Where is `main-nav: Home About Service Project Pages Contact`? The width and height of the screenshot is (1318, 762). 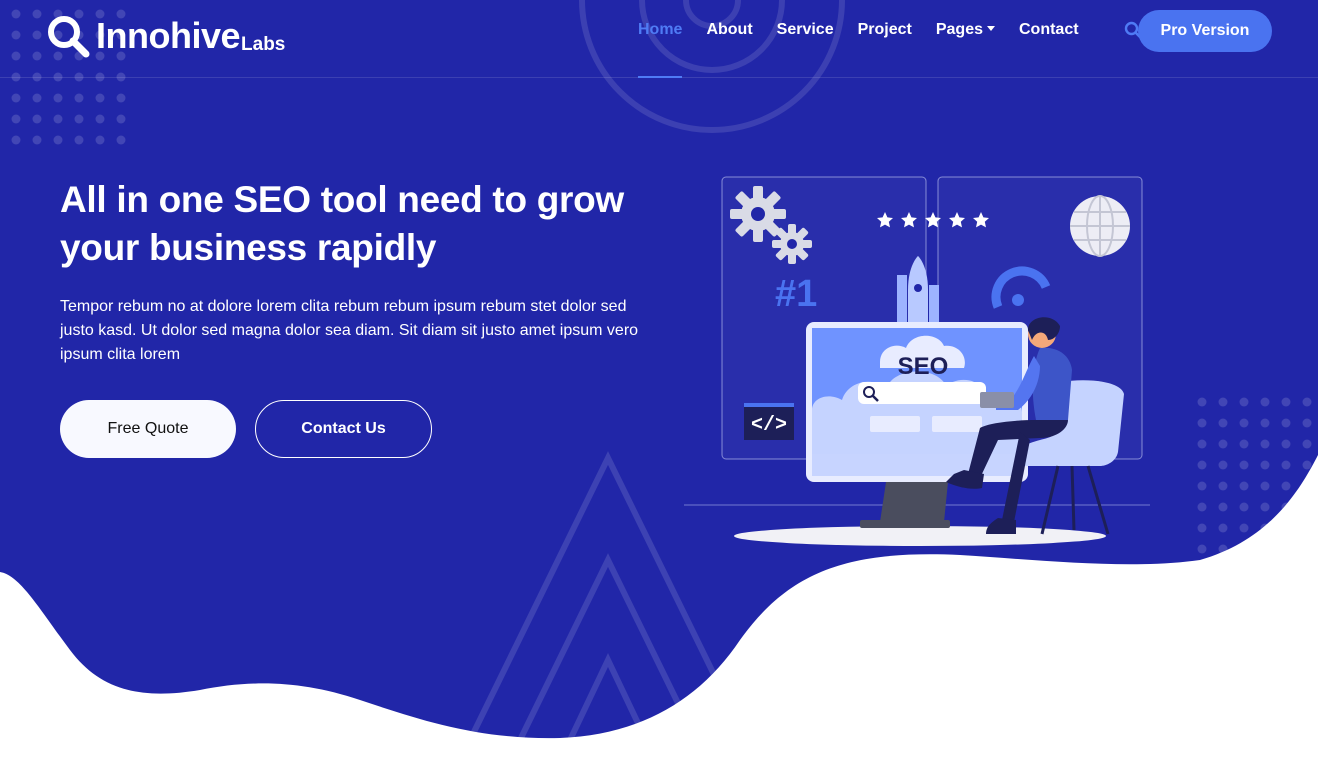
main-nav: Home About Service Project Pages Contact is located at coordinates (889, 39).